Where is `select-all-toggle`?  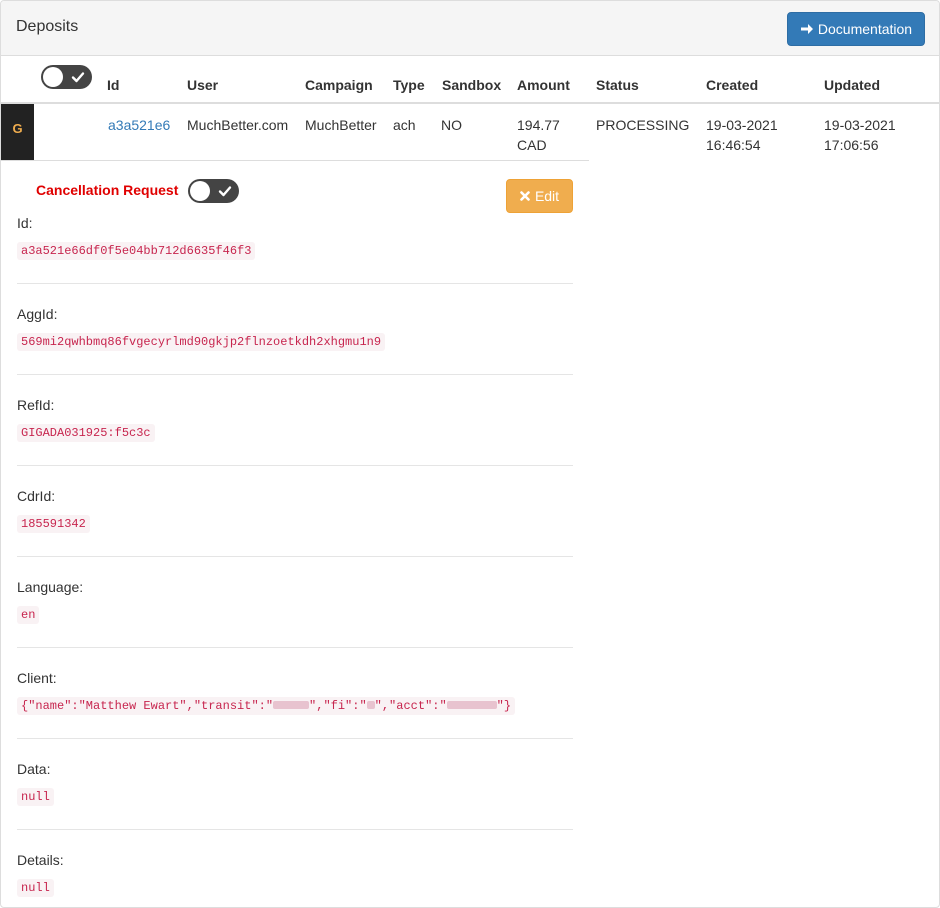 select-all-toggle is located at coordinates (66, 77).